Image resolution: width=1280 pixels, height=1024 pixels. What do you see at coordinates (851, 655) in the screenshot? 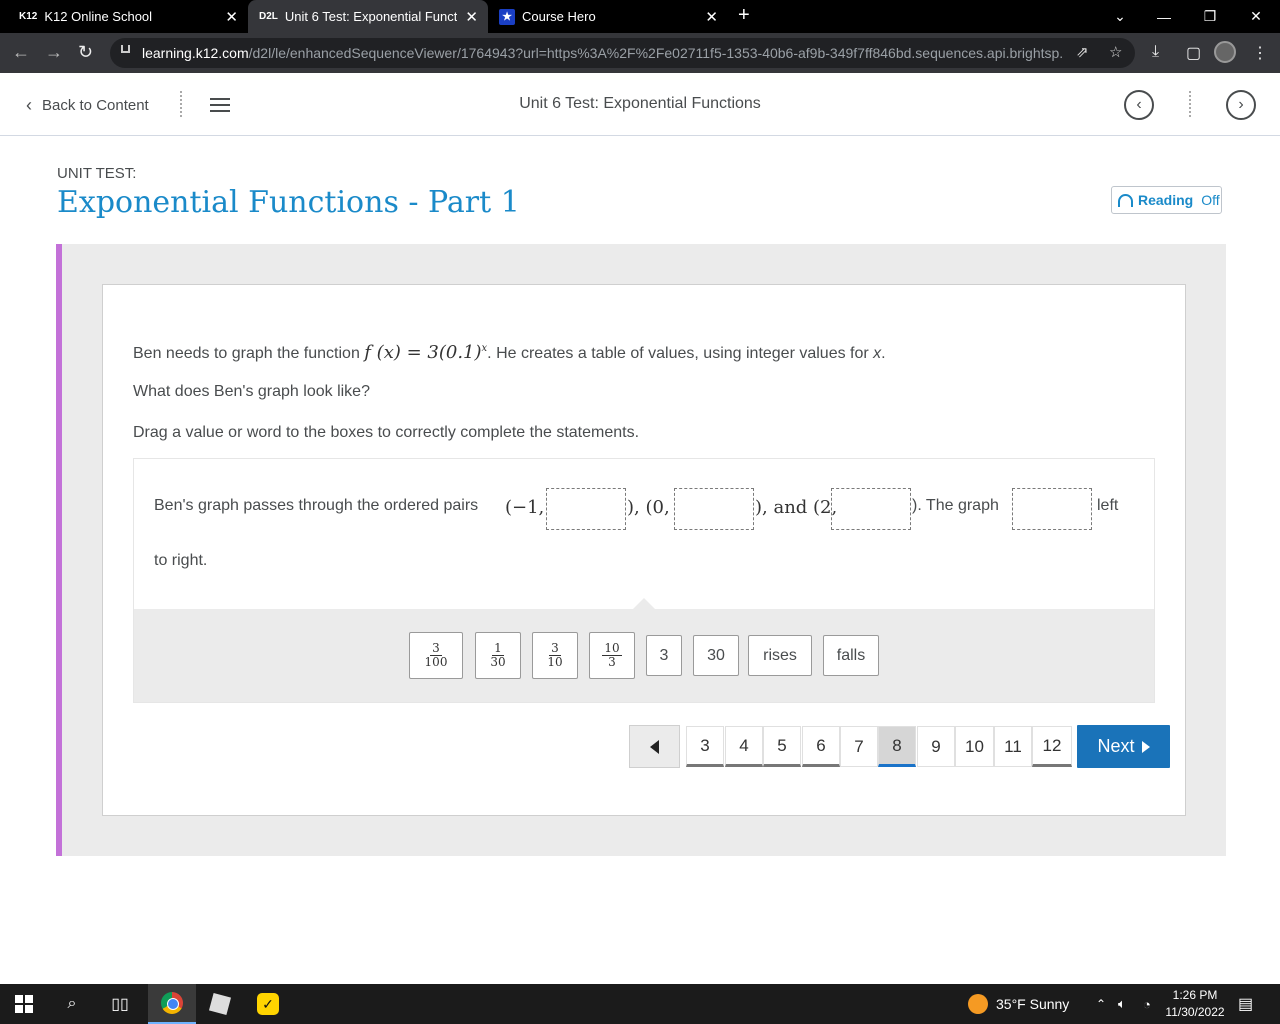
I see `answer-tile-falls: falls` at bounding box center [851, 655].